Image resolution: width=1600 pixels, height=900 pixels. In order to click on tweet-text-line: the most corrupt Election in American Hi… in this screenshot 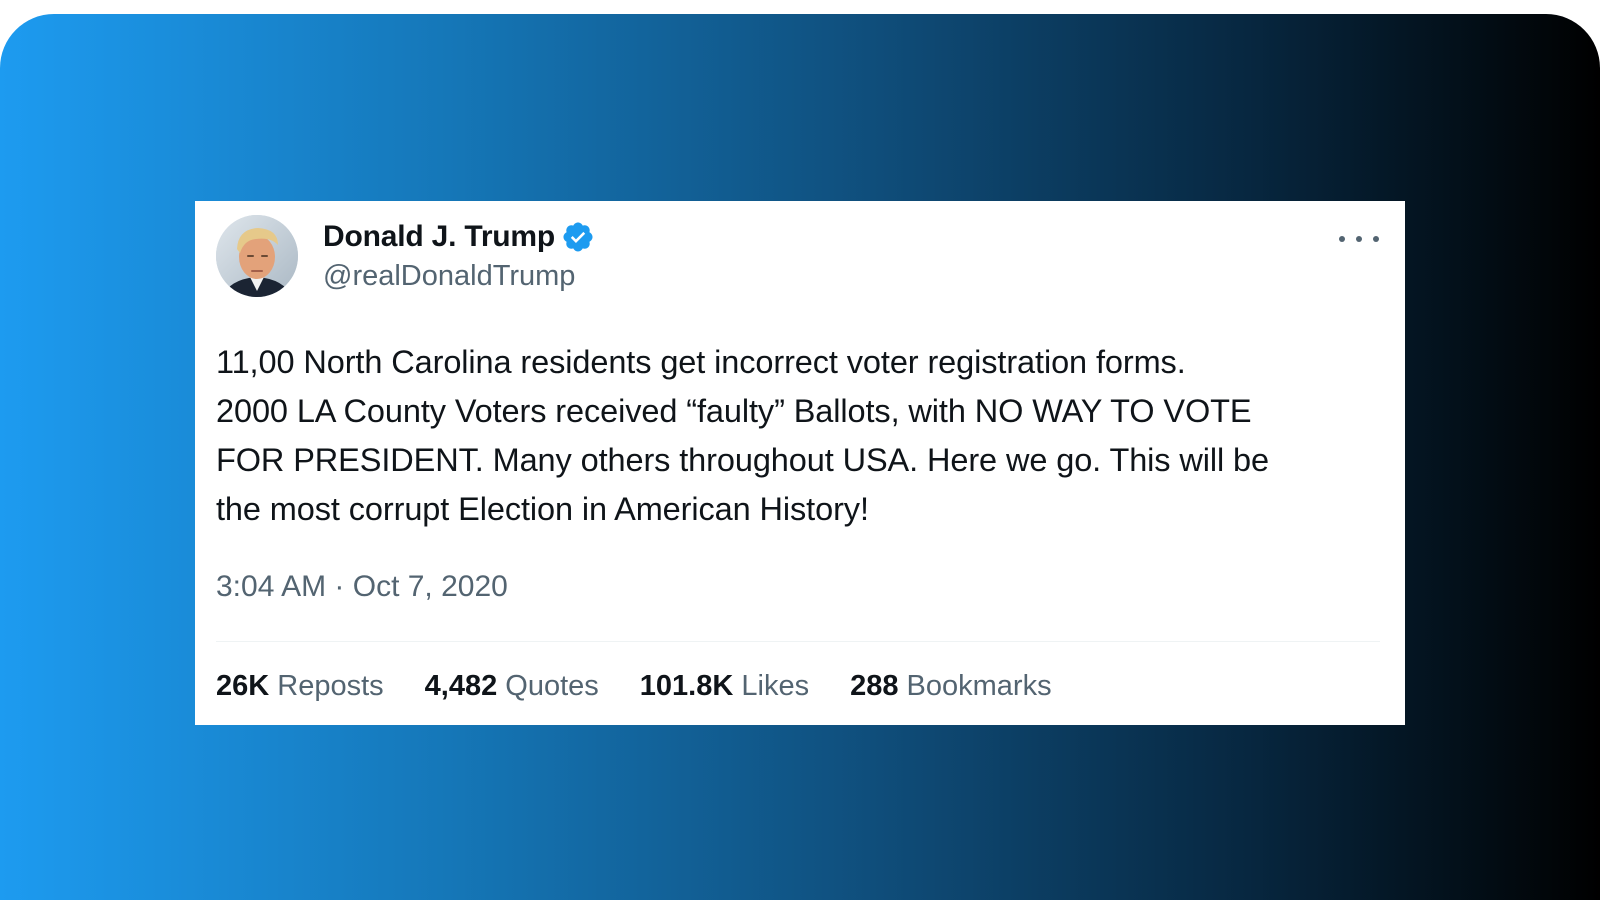, I will do `click(542, 509)`.